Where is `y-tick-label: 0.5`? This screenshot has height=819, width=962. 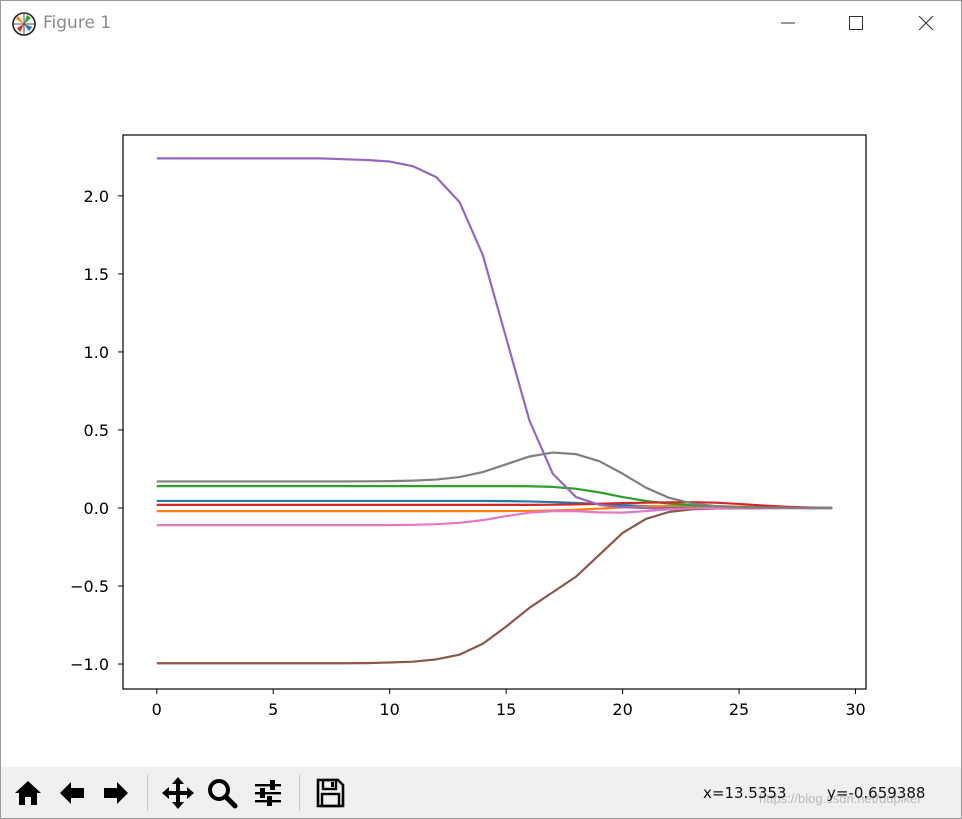
y-tick-label: 0.5 is located at coordinates (96, 430).